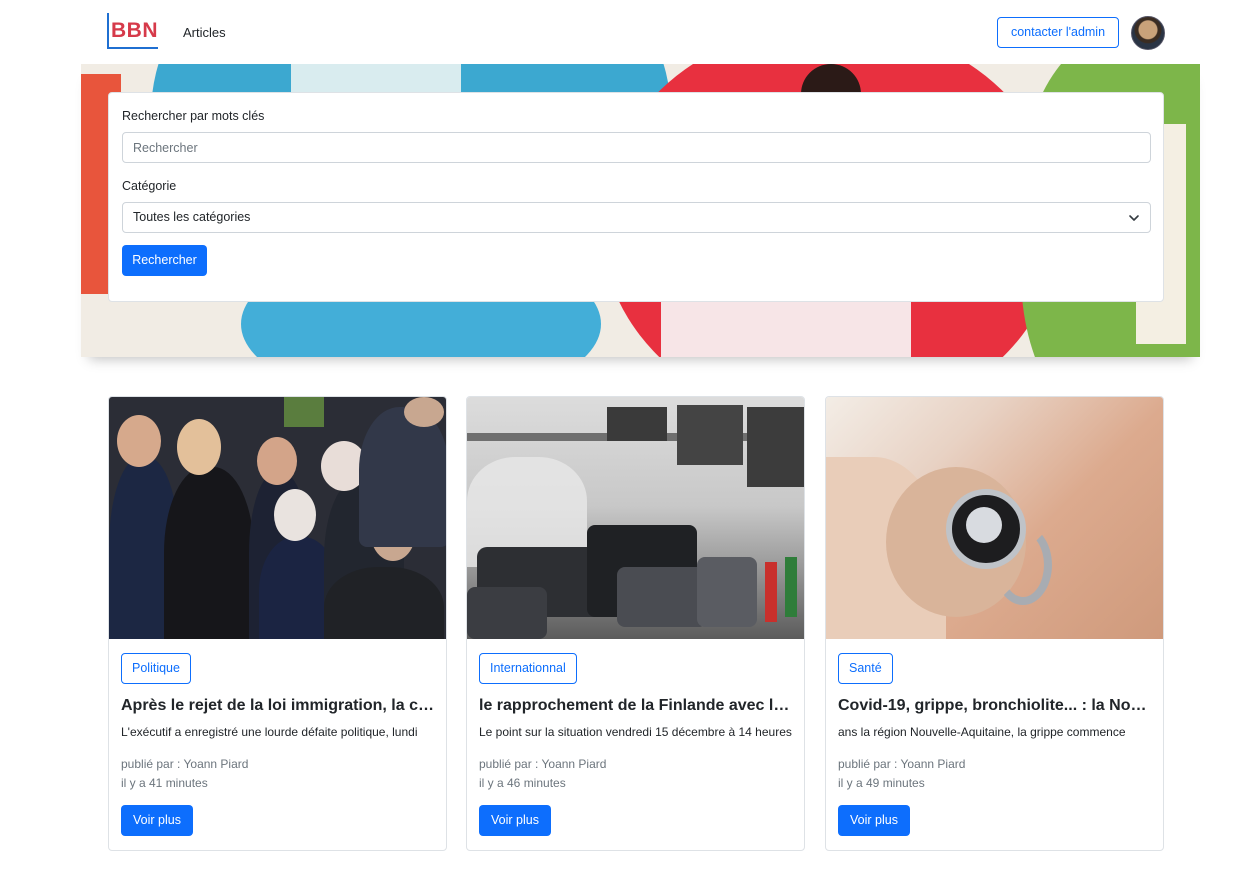  I want to click on article-time: il y a 46 minutes, so click(522, 783).